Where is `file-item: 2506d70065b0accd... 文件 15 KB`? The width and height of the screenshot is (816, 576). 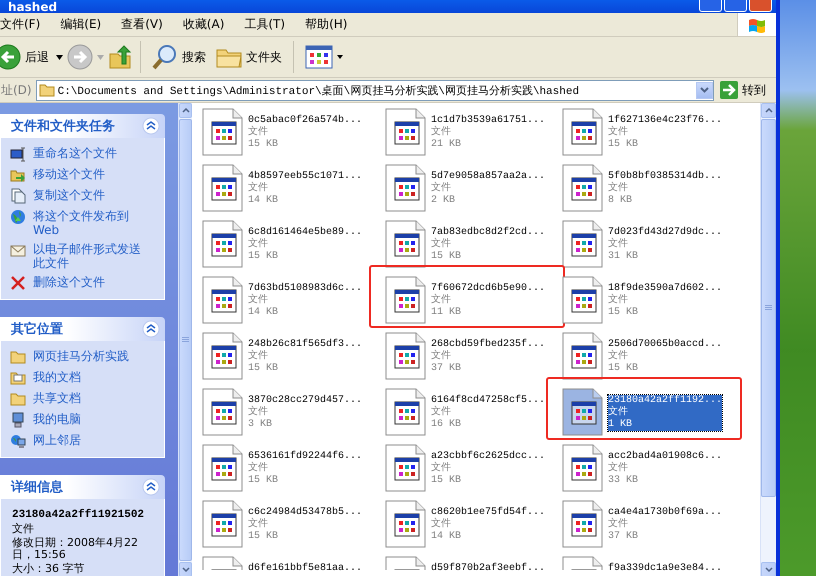 file-item: 2506d70065b0accd... 文件 15 KB is located at coordinates (655, 360).